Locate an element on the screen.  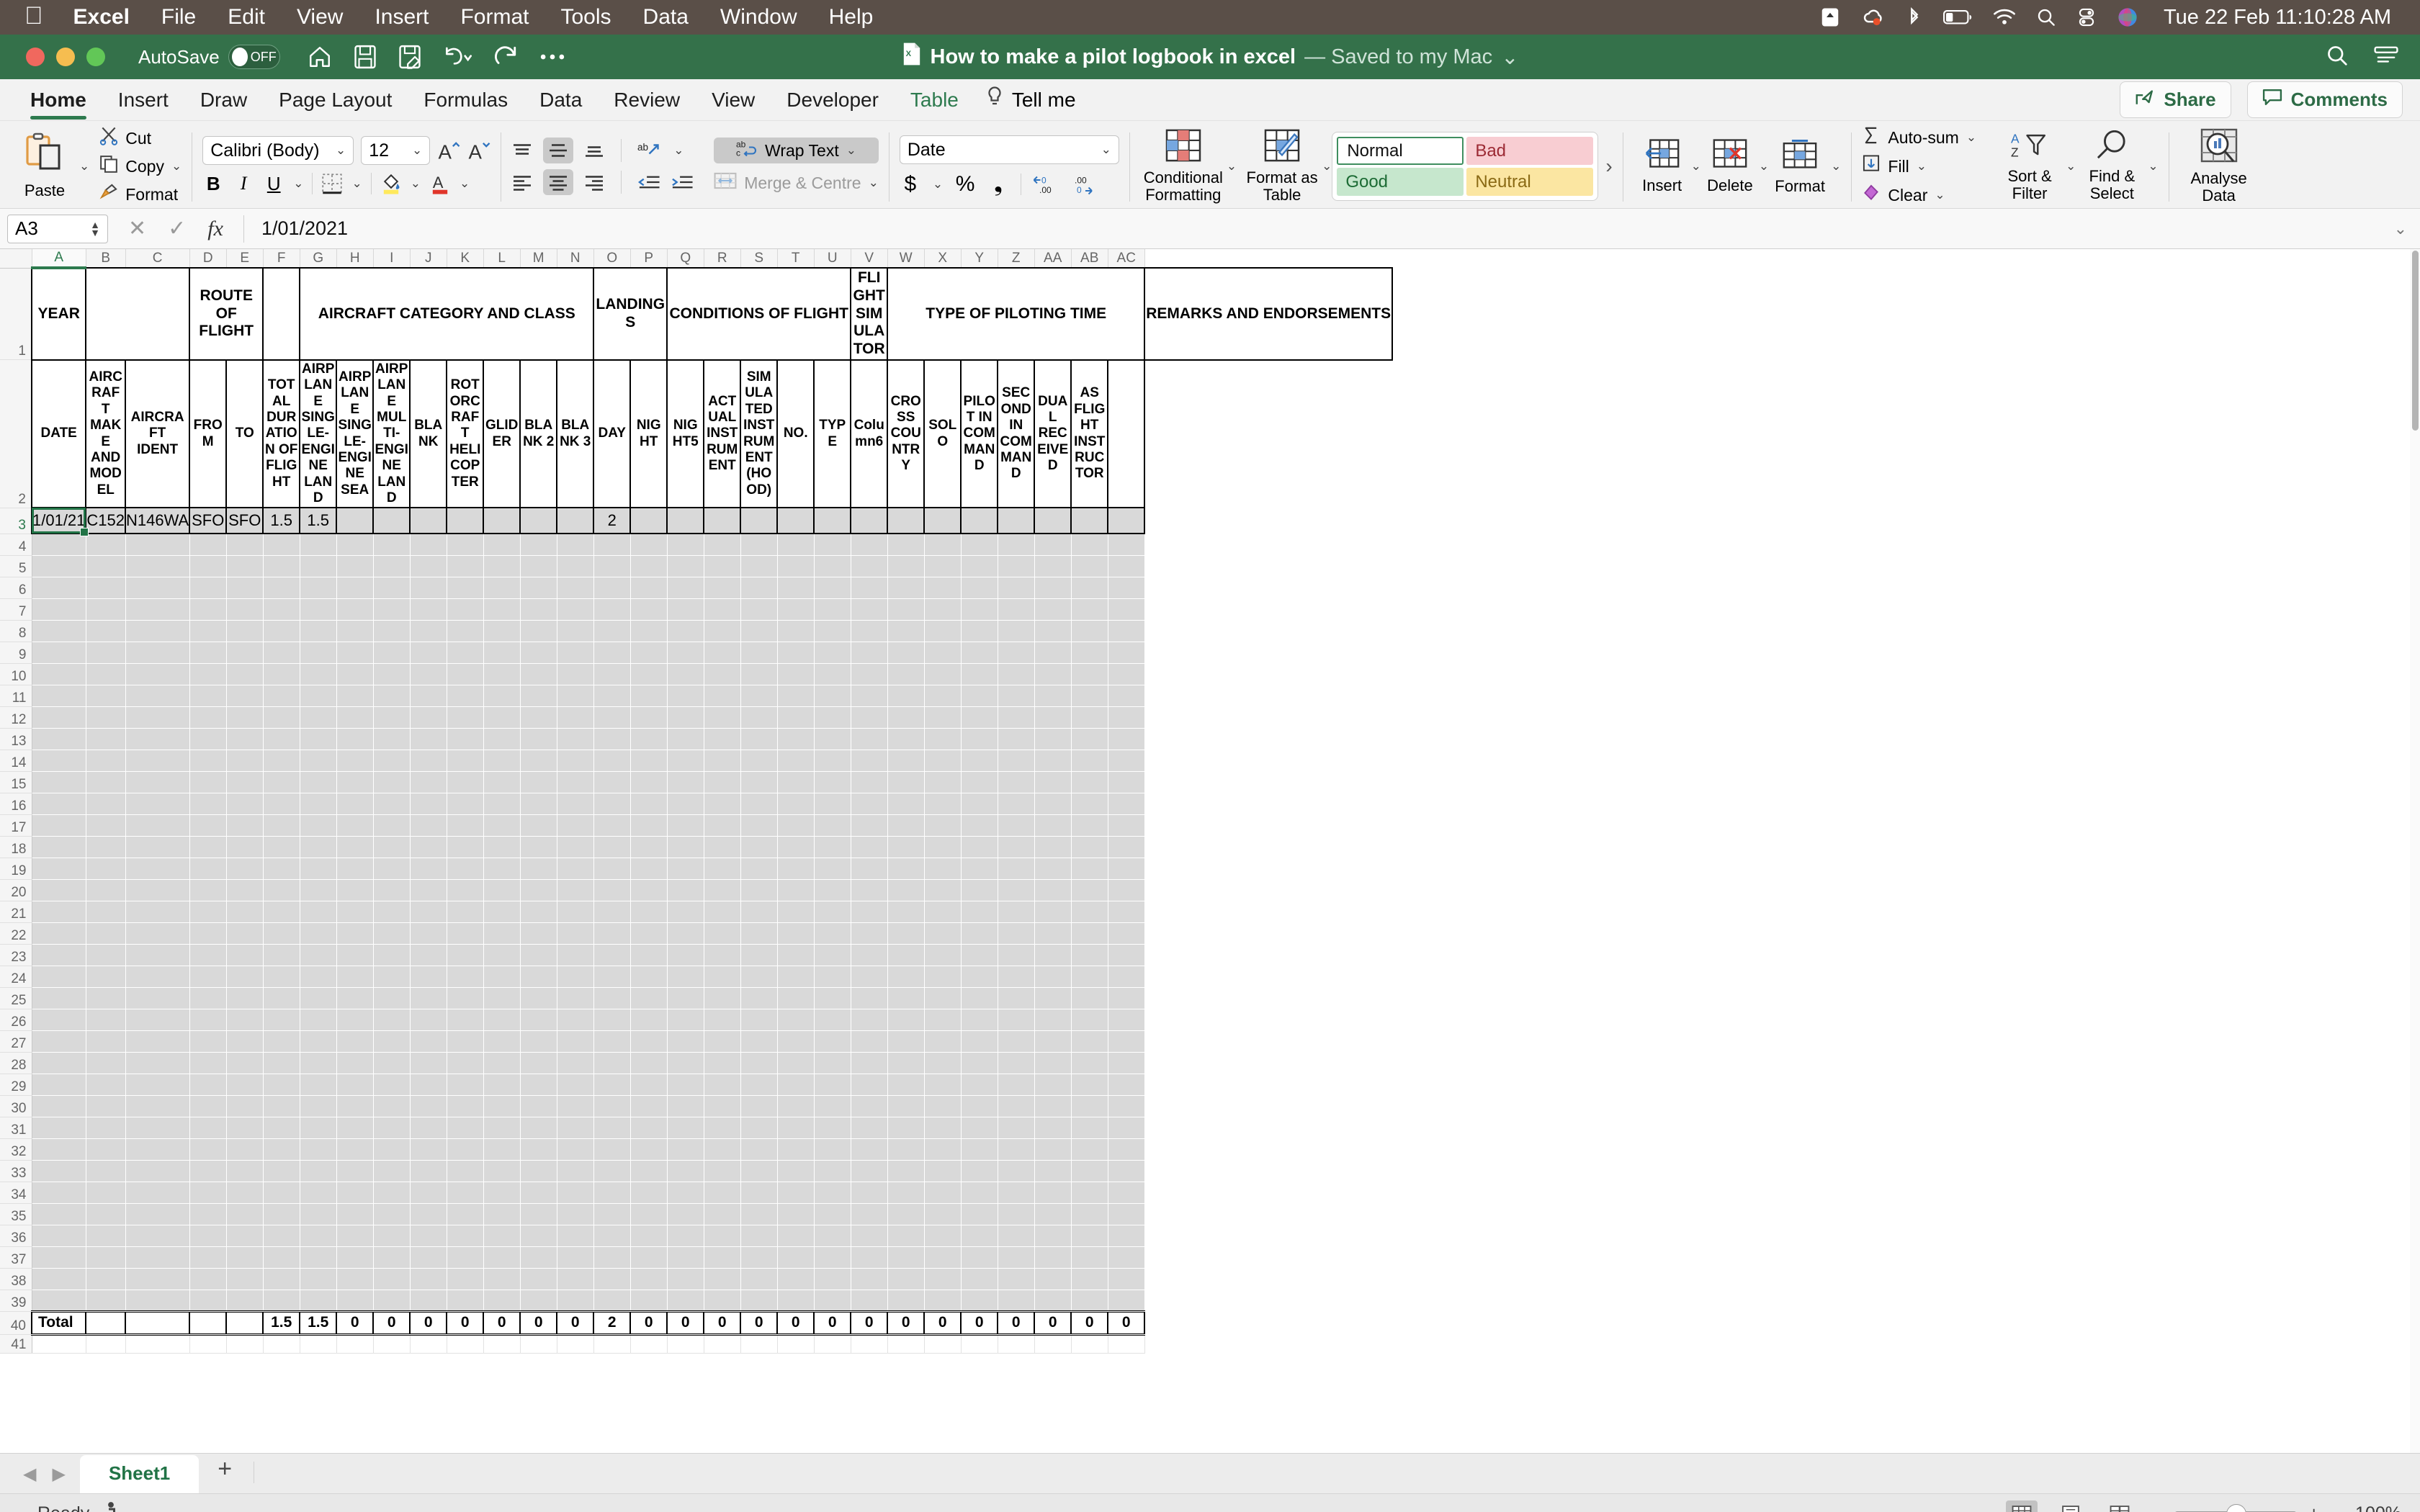
cell-r37-c20 is located at coordinates (832, 1257).